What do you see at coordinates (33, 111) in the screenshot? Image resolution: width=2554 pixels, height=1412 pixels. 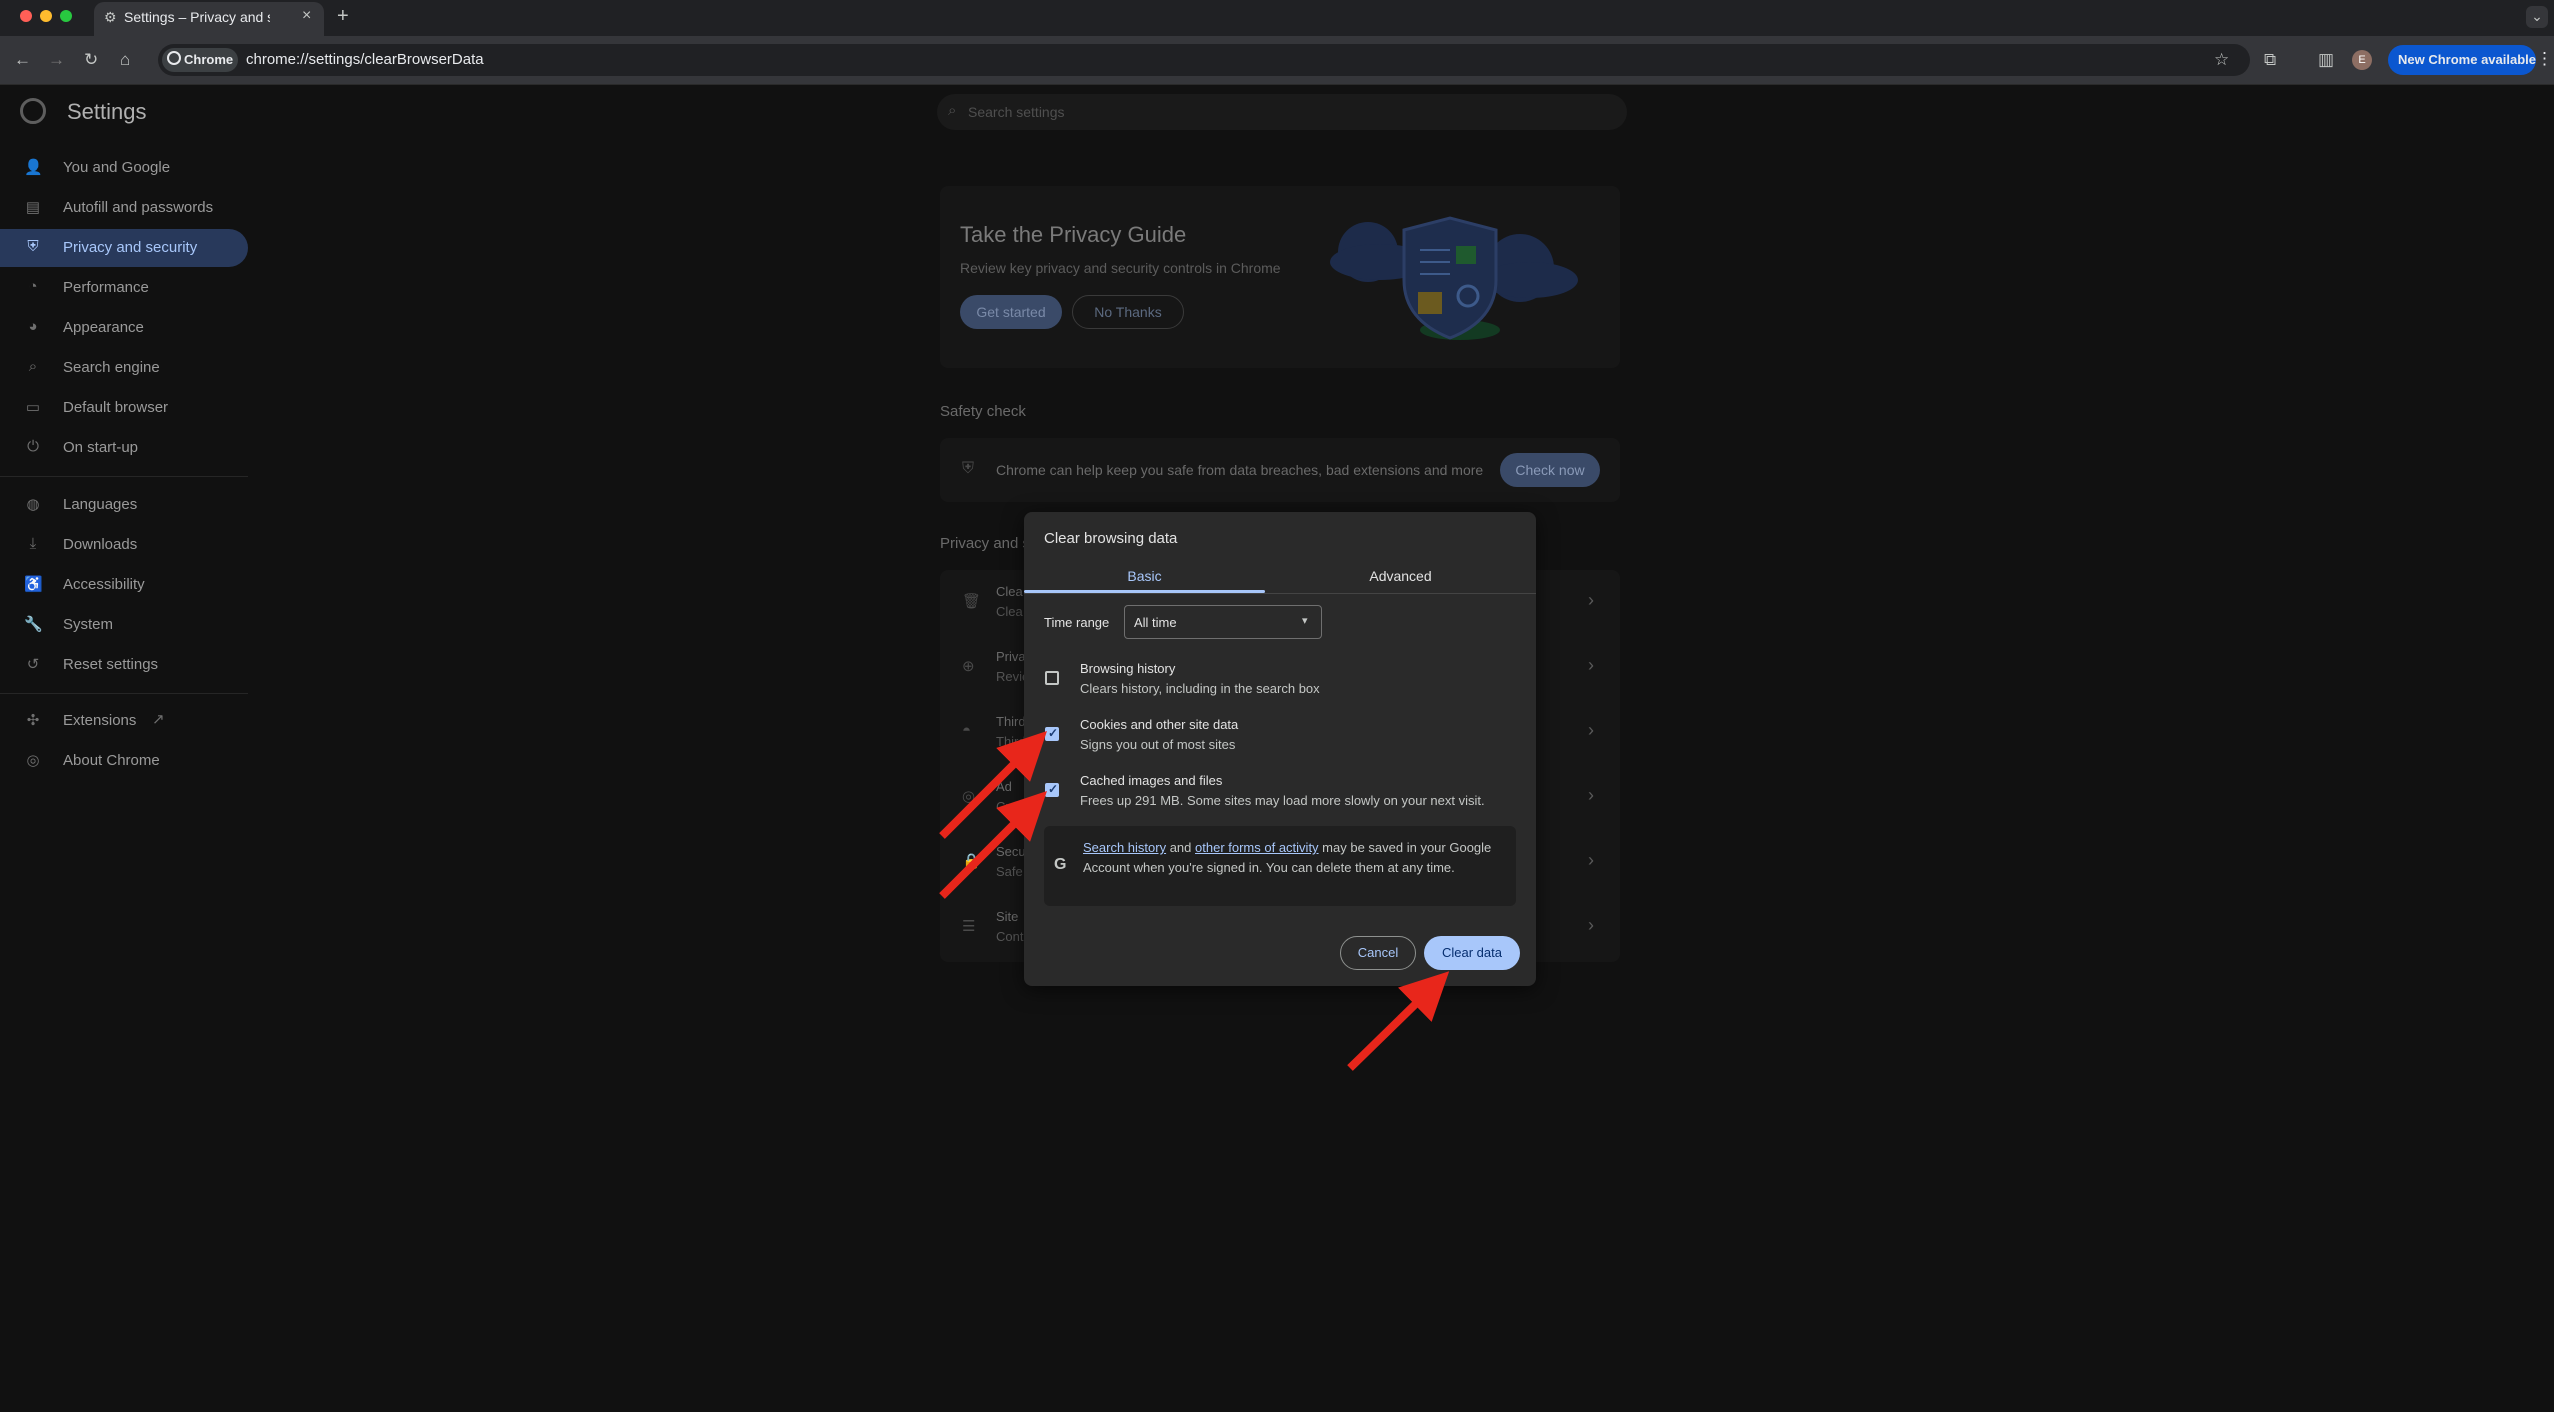 I see `settings-logo-icon` at bounding box center [33, 111].